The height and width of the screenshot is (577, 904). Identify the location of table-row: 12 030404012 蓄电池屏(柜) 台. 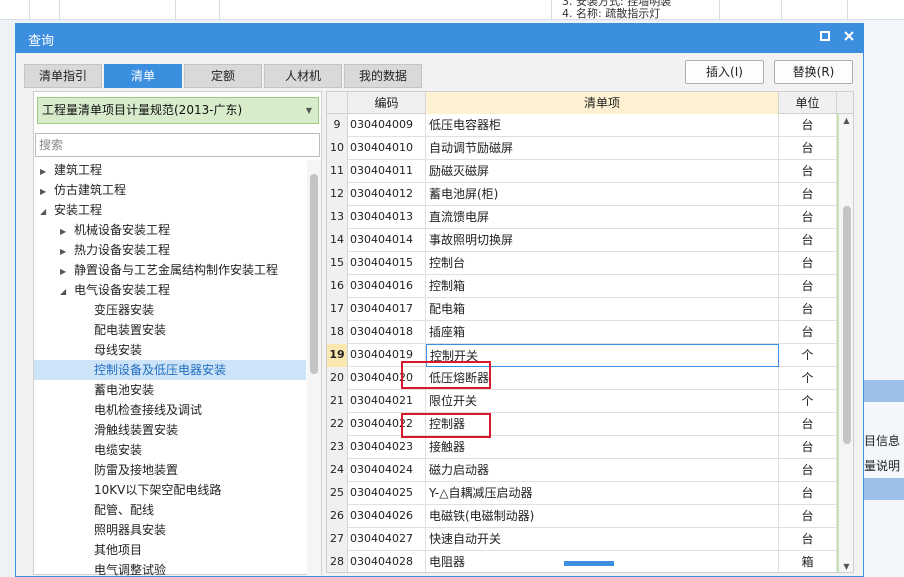
(582, 194).